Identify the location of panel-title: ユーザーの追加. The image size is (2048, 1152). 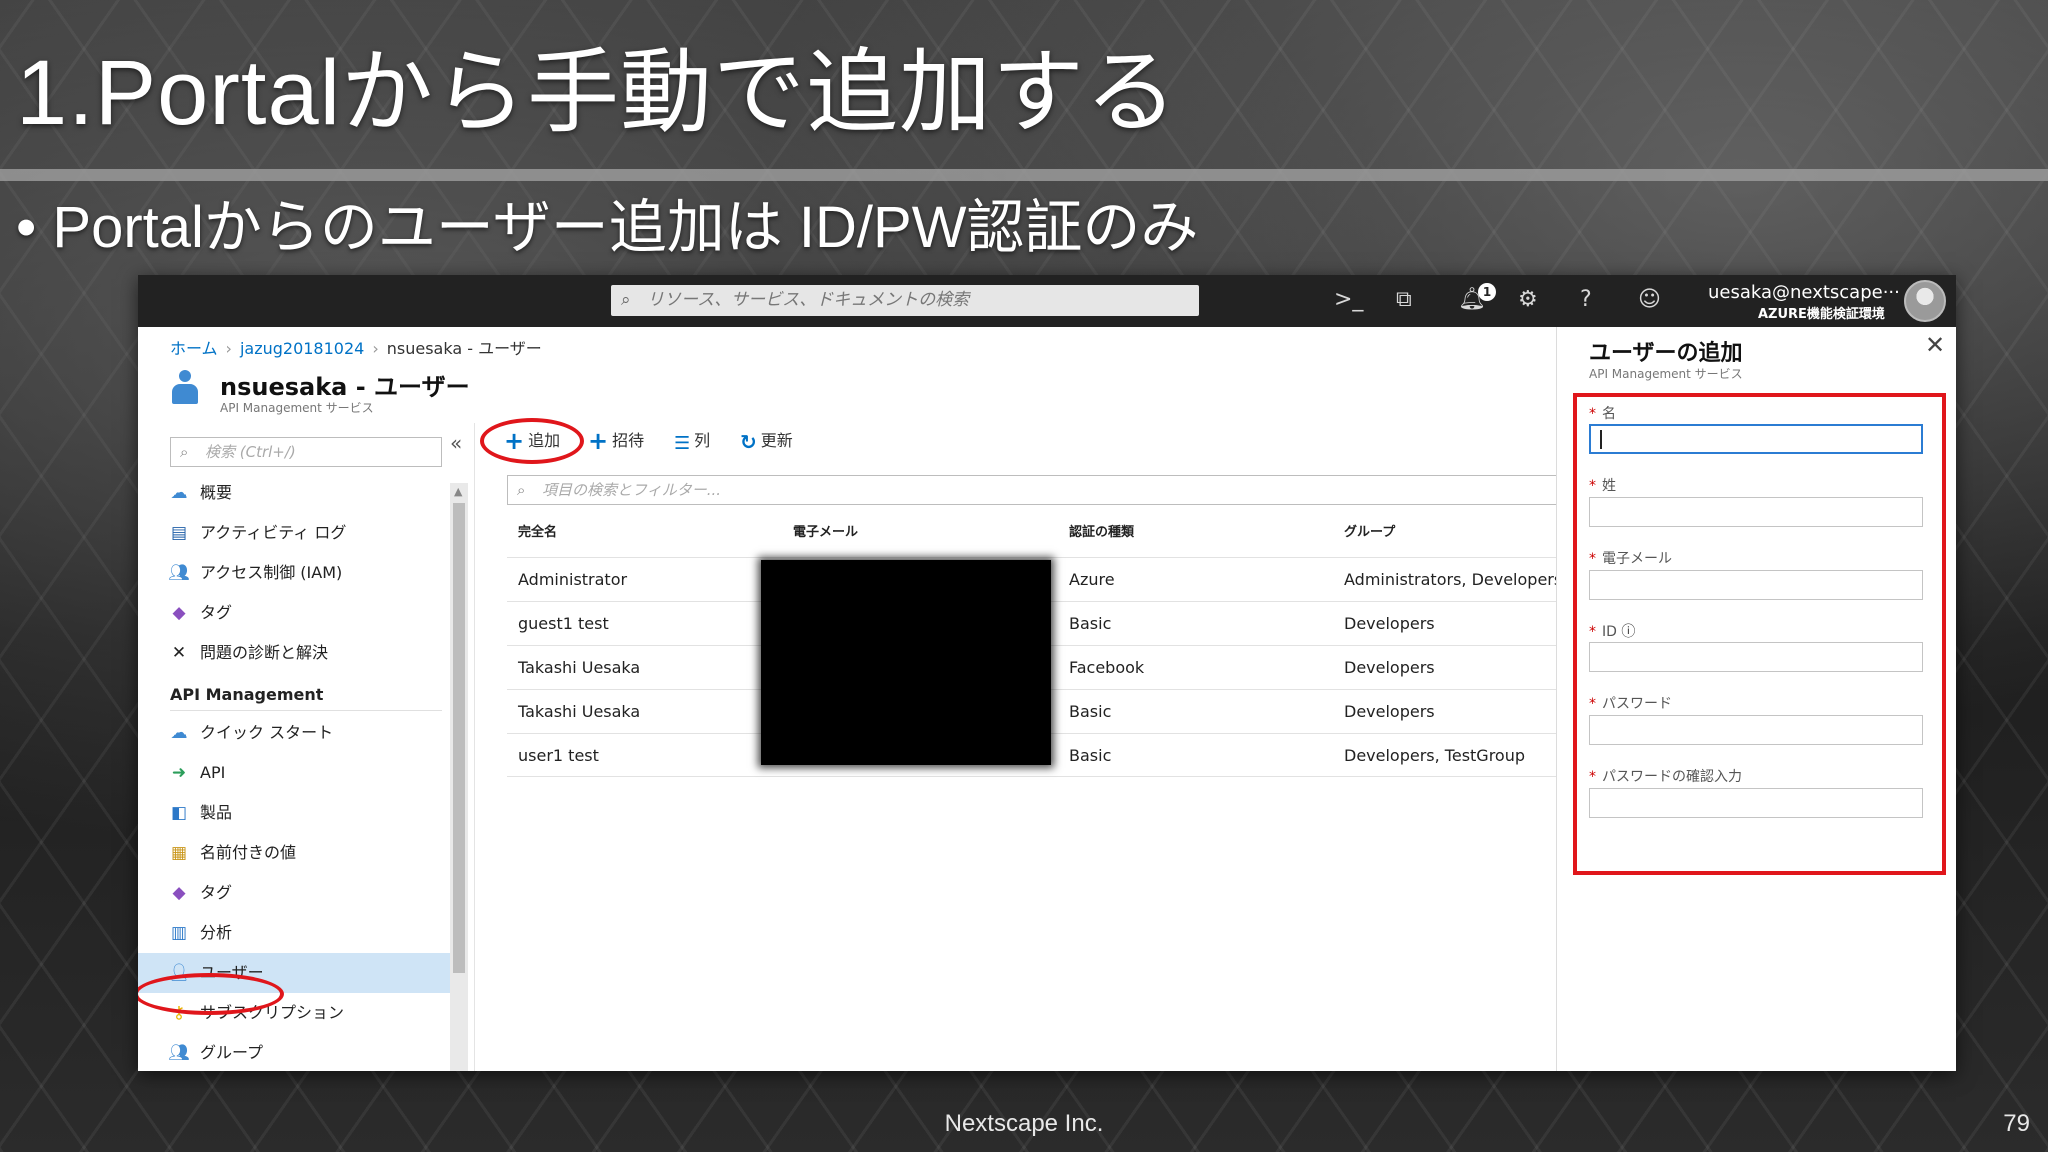
(1666, 353).